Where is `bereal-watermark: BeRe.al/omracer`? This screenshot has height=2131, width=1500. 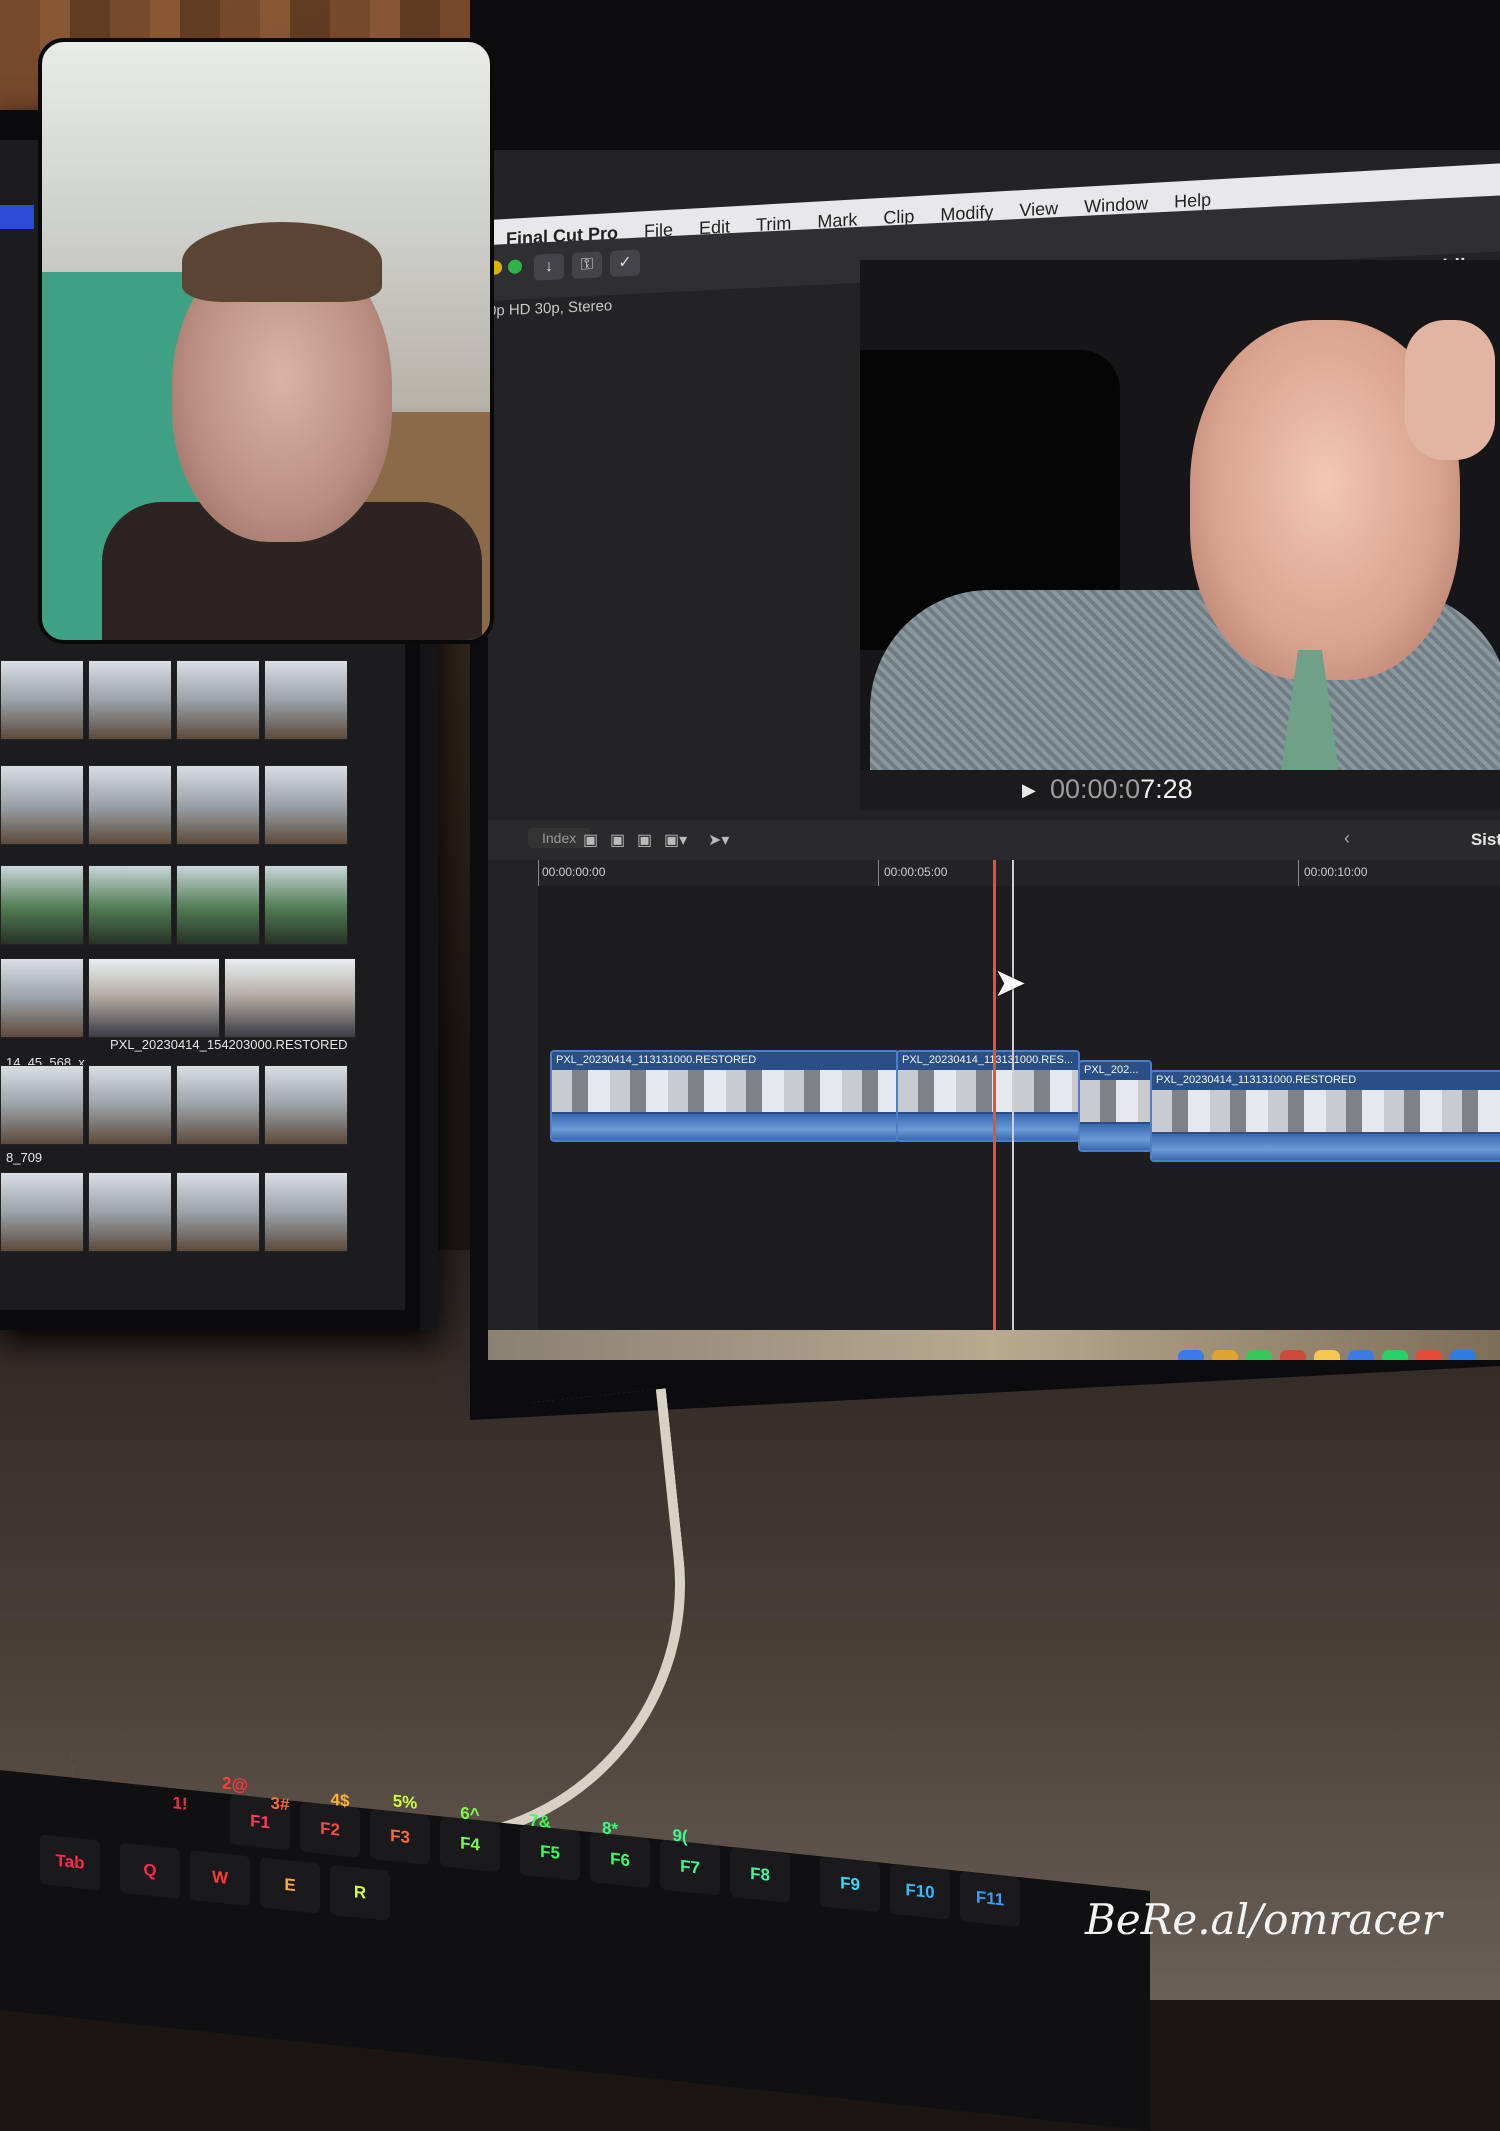 bereal-watermark: BeRe.al/omracer is located at coordinates (1263, 1919).